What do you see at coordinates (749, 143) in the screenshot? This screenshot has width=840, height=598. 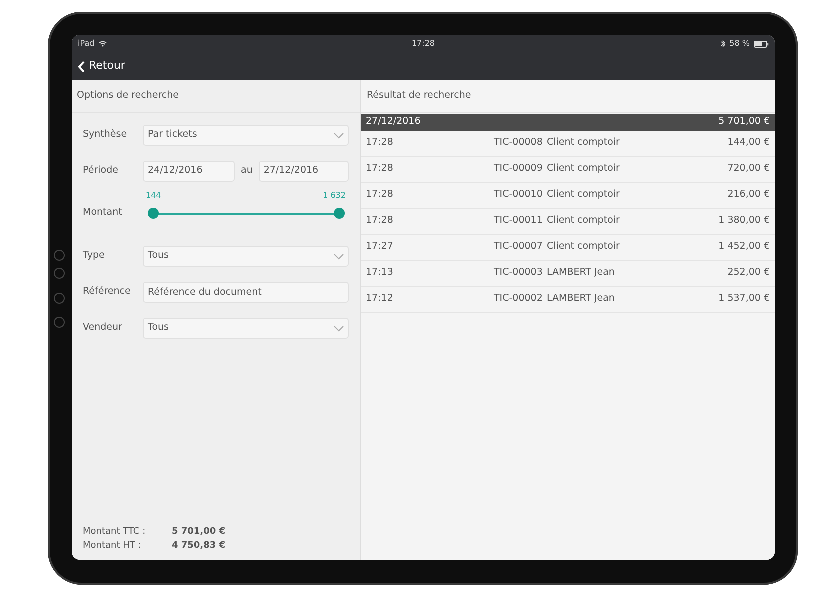 I see `row-amount: 144,00 €` at bounding box center [749, 143].